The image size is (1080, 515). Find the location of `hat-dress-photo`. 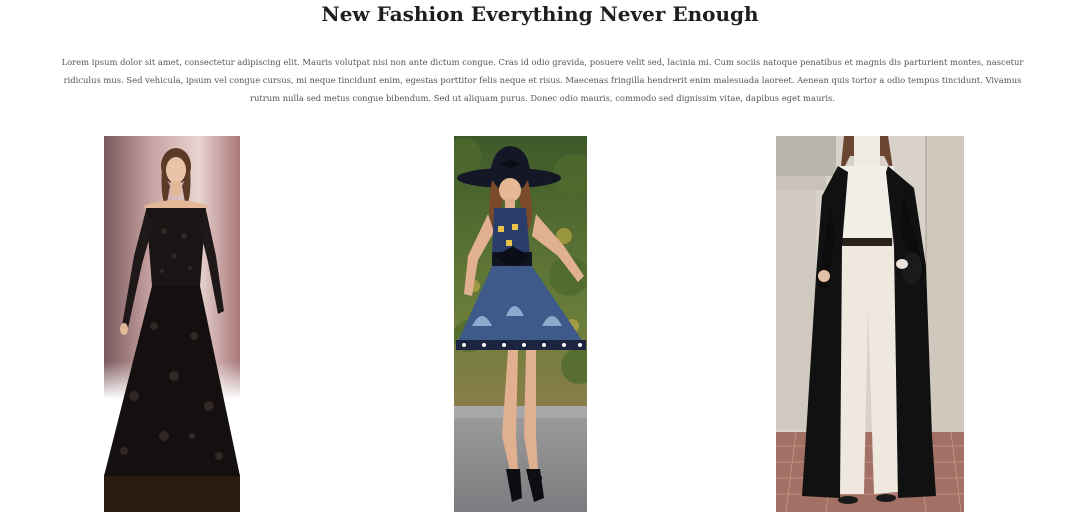

hat-dress-photo is located at coordinates (520, 324).